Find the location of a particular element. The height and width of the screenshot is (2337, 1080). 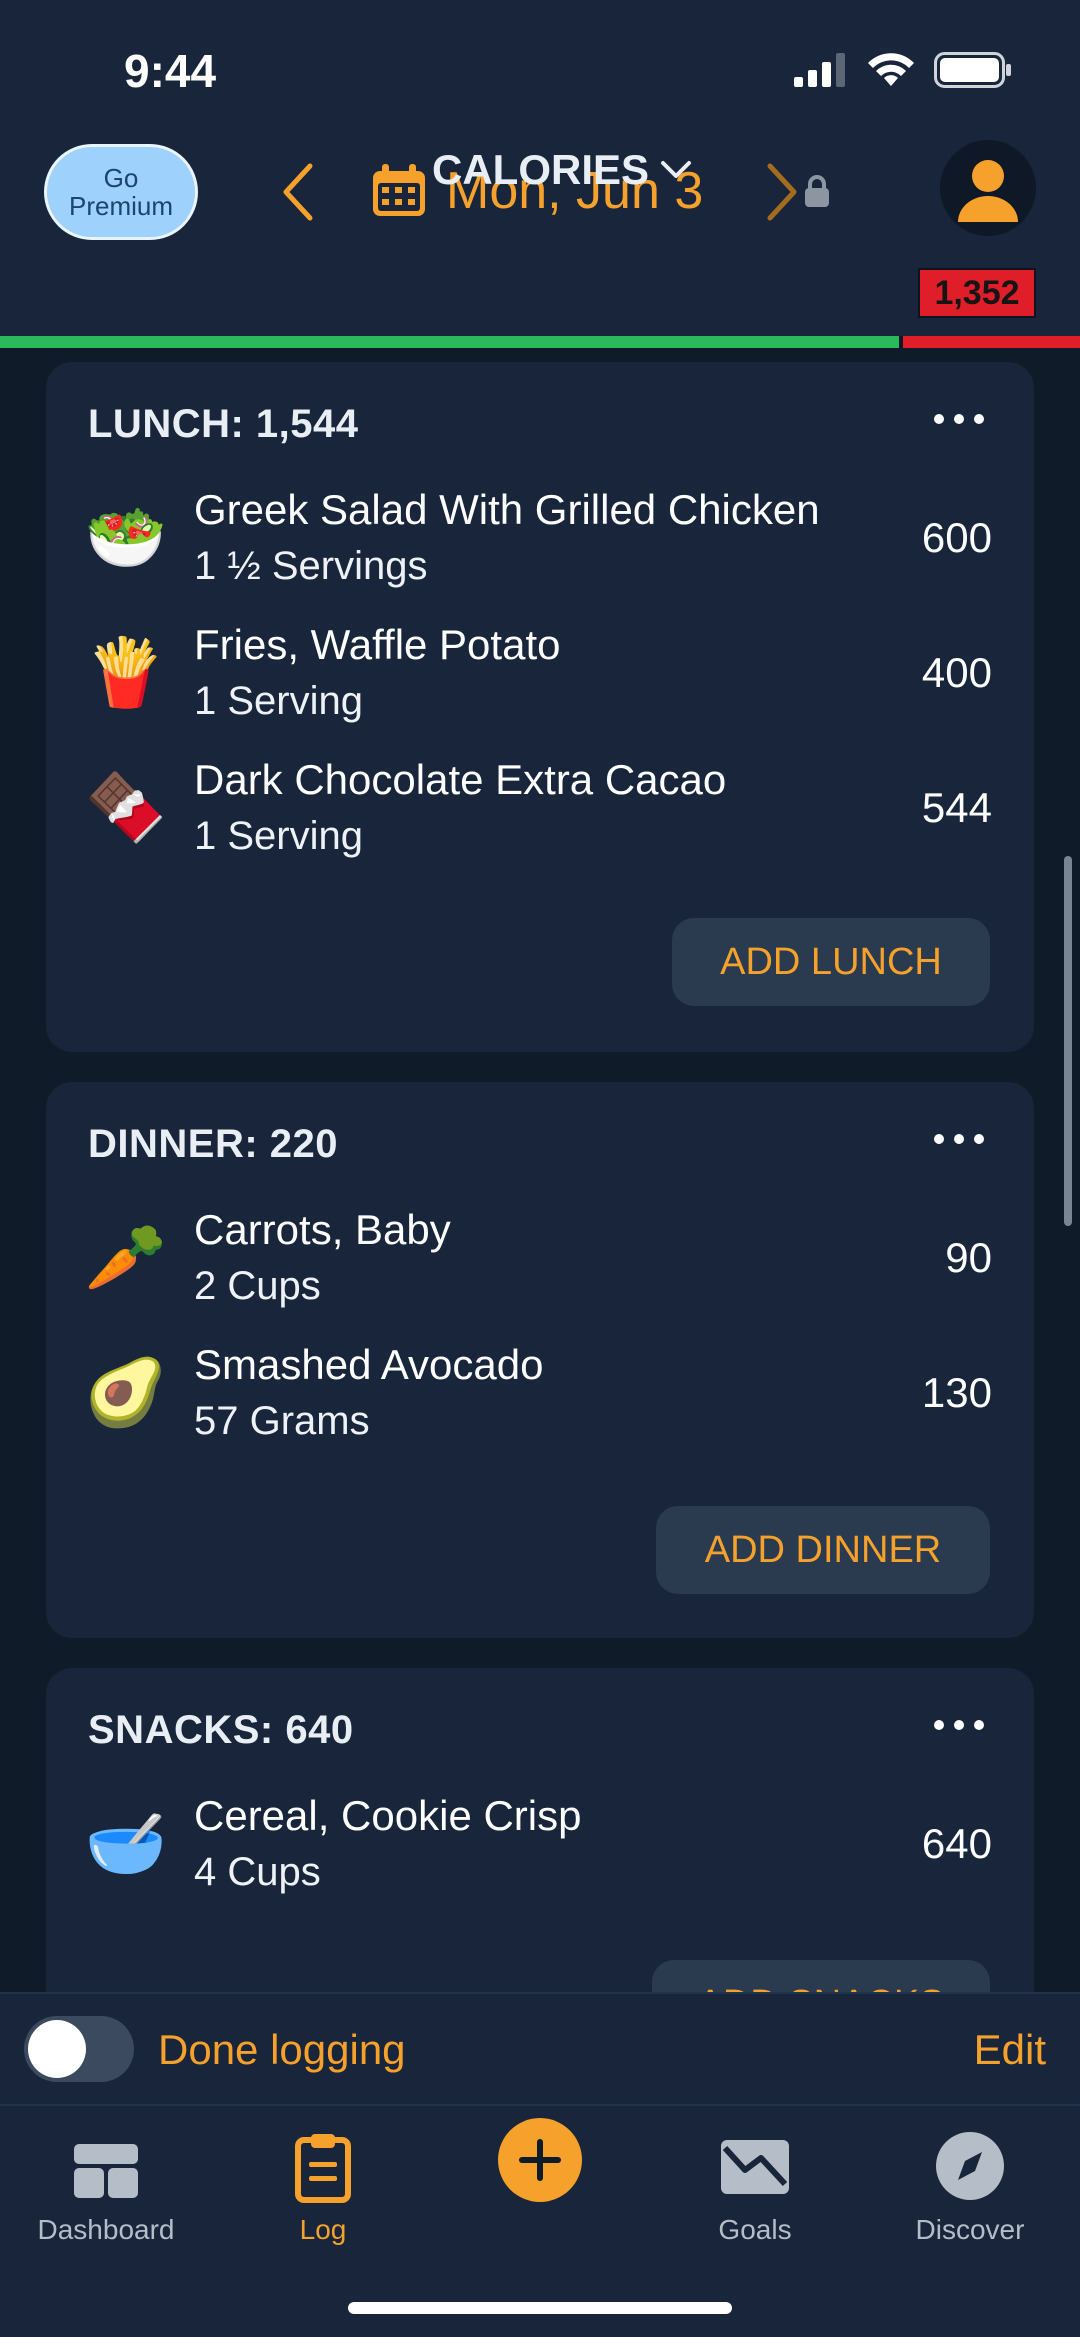

food-calories: 400 is located at coordinates (956, 672).